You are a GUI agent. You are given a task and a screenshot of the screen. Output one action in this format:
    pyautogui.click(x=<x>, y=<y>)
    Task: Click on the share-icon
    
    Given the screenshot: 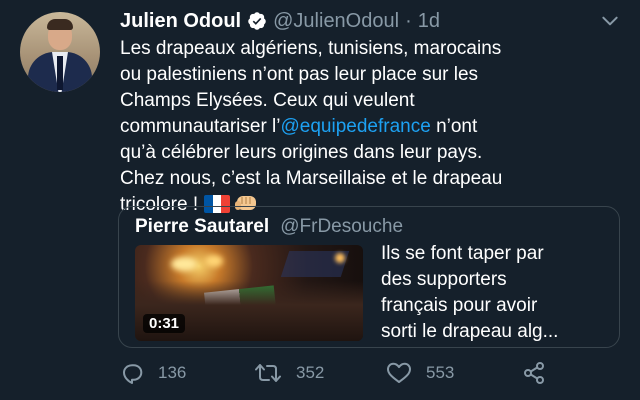 What is the action you would take?
    pyautogui.click(x=534, y=373)
    